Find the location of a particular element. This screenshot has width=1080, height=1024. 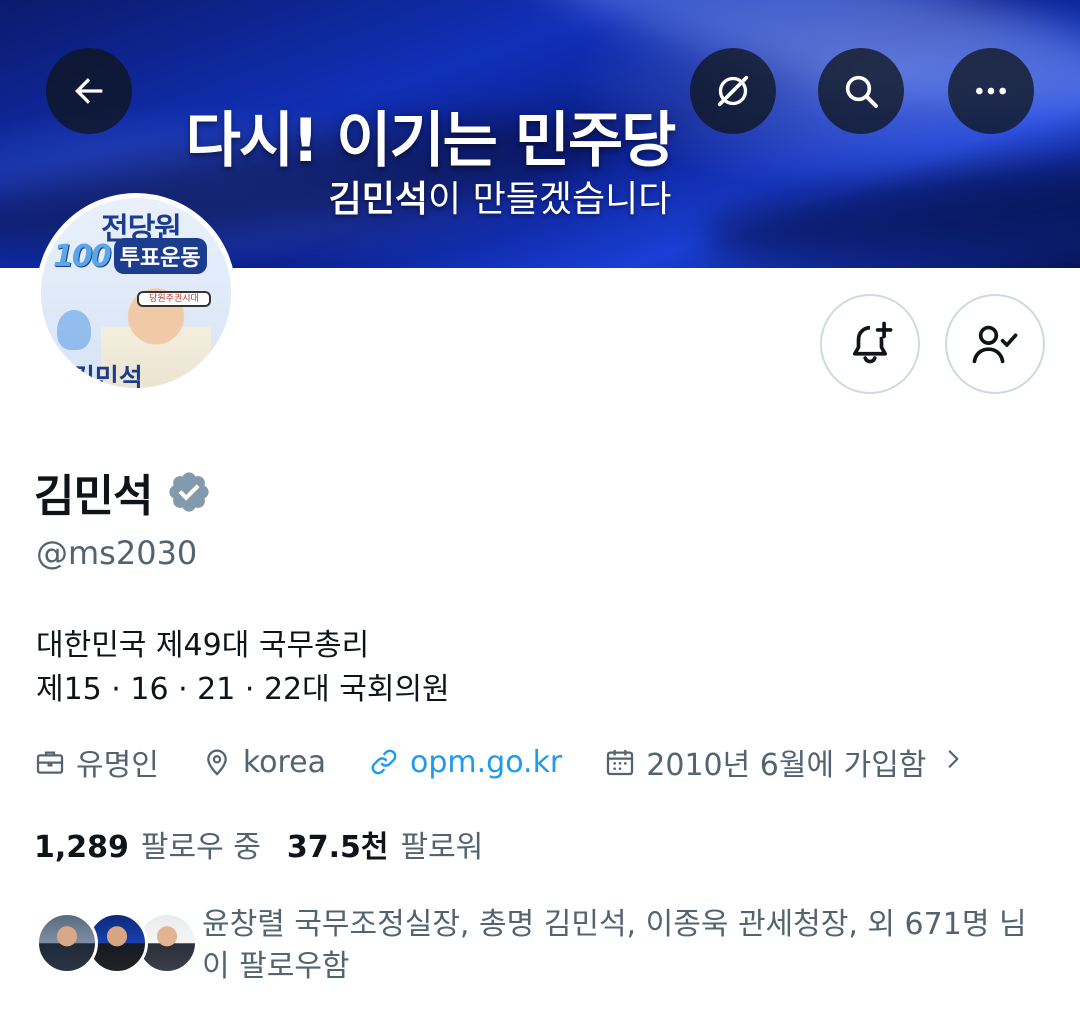

profile-meta-row: 유명인 korea opm.go.kr 2010년 6월에 가입함 is located at coordinates (500, 762).